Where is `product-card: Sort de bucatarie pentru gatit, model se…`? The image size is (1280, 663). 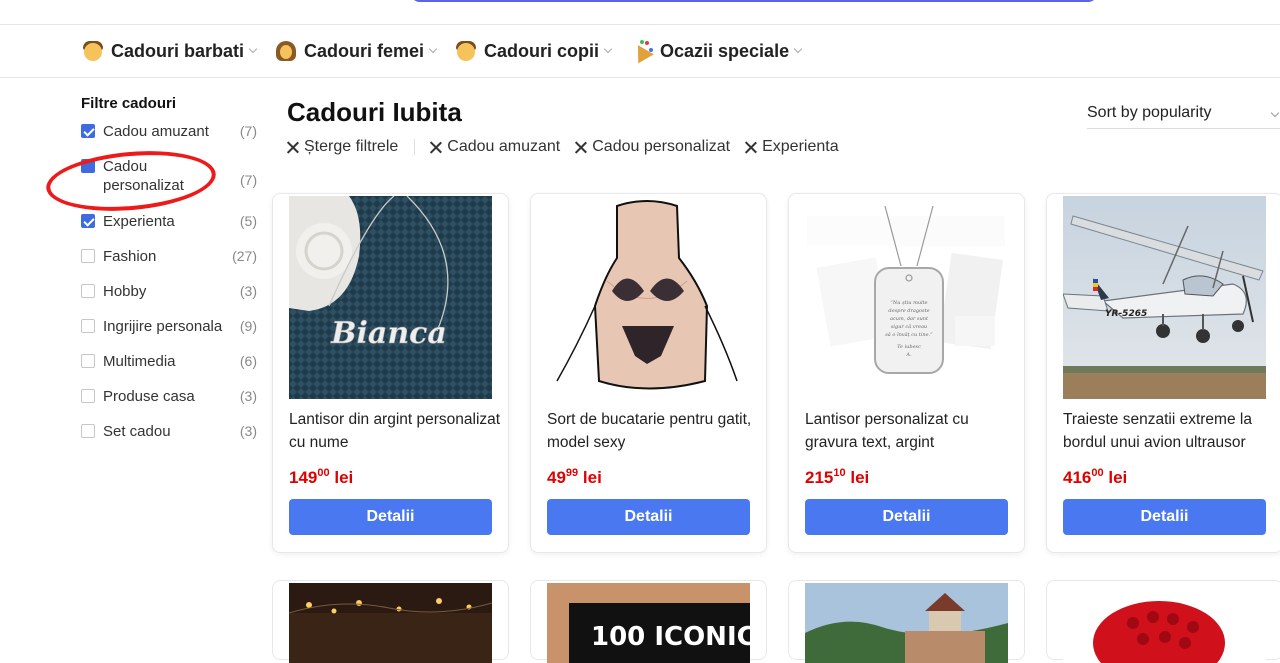
product-card: Sort de bucatarie pentru gatit, model se… is located at coordinates (648, 373).